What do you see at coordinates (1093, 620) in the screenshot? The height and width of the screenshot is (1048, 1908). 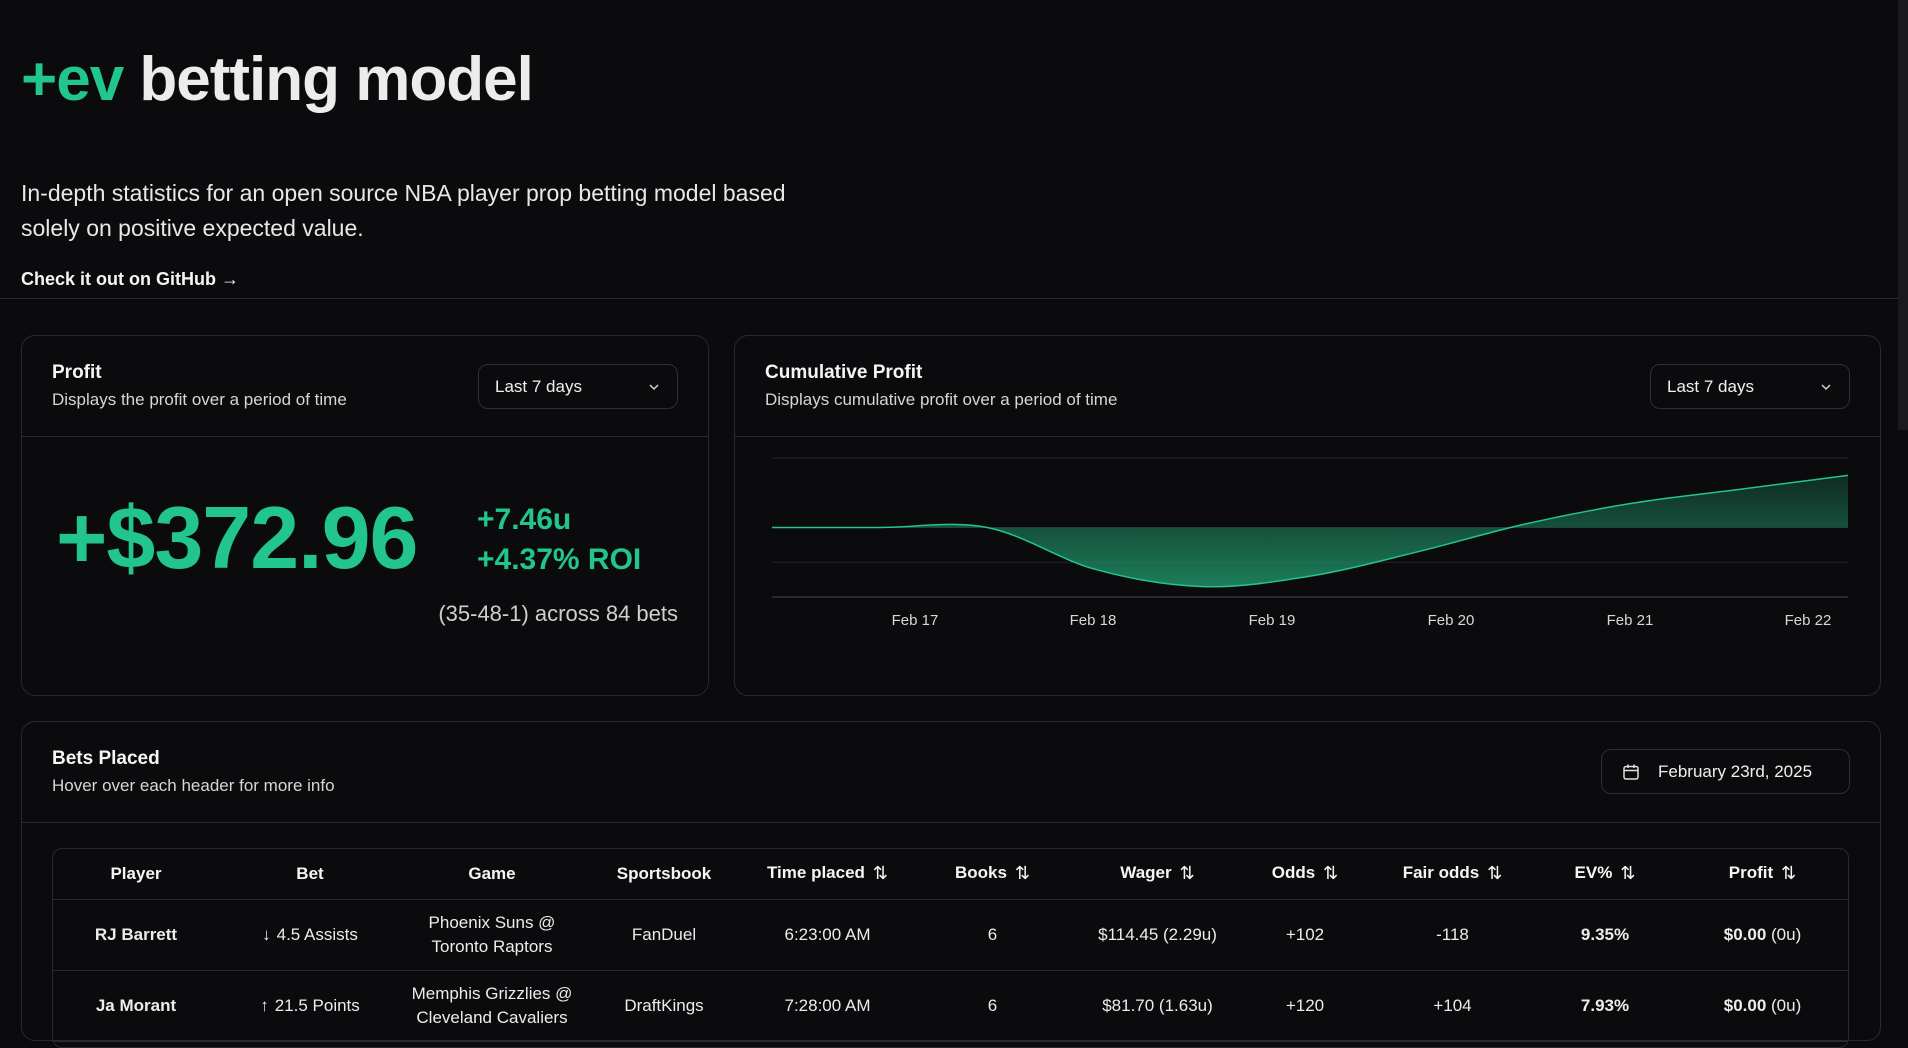 I see `x-tick-label: Feb 18` at bounding box center [1093, 620].